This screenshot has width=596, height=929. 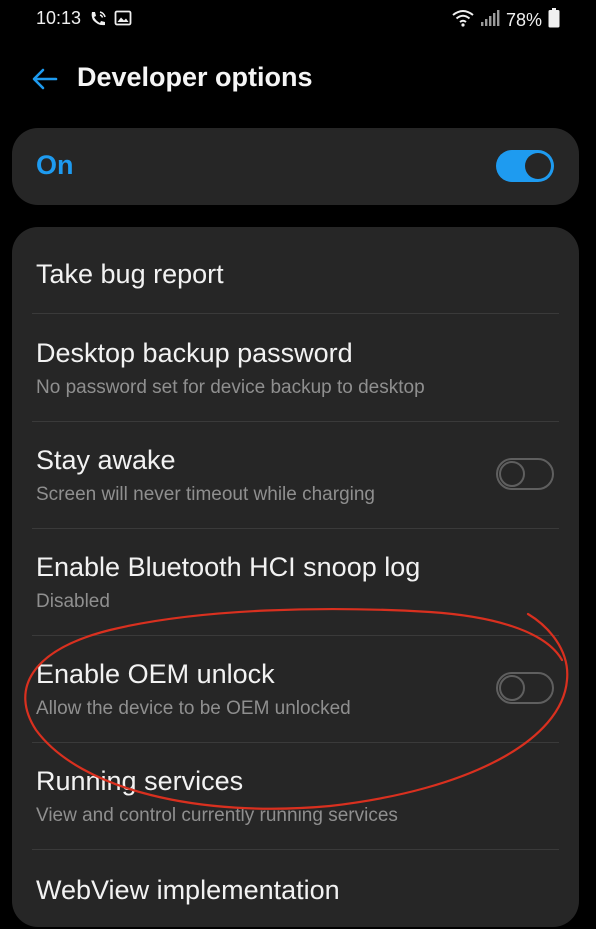 I want to click on setting-subtitle: Allow the device to be OEM unlocked, so click(x=193, y=708).